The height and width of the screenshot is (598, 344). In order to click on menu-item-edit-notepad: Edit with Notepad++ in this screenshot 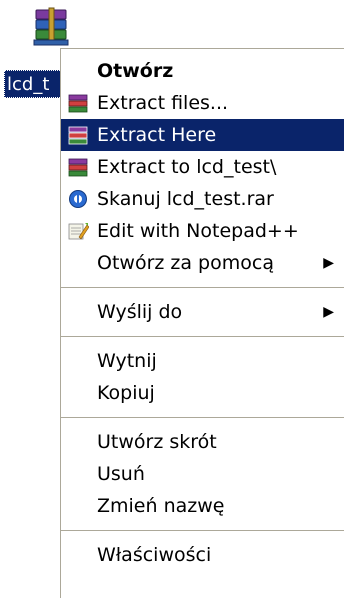, I will do `click(202, 231)`.